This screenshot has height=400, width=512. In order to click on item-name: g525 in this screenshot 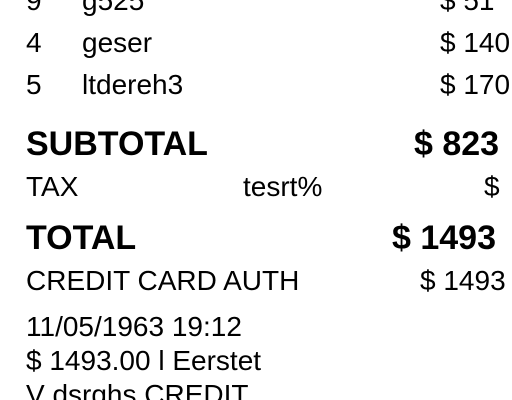, I will do `click(113, 8)`.